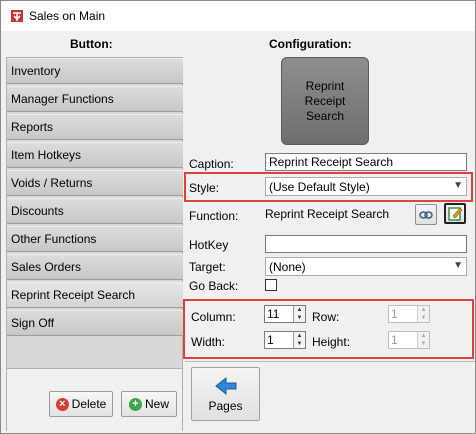  Describe the element at coordinates (207, 267) in the screenshot. I see `target-label: Target:` at that location.